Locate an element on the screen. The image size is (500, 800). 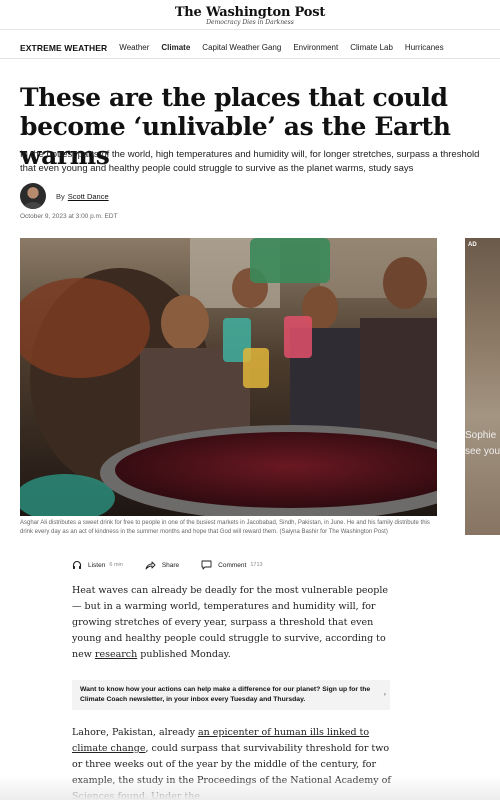
comment-label: Comment is located at coordinates (232, 565).